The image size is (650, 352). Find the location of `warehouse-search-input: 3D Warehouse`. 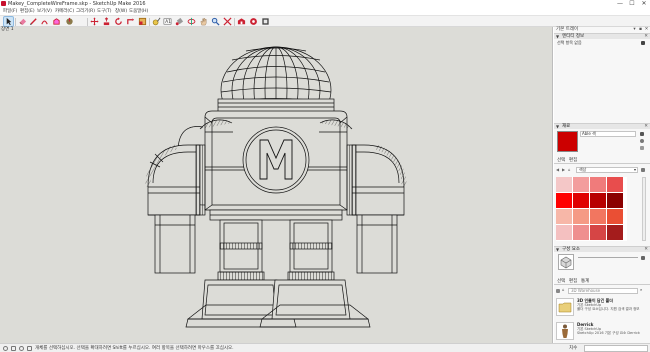

warehouse-search-input: 3D Warehouse is located at coordinates (603, 291).